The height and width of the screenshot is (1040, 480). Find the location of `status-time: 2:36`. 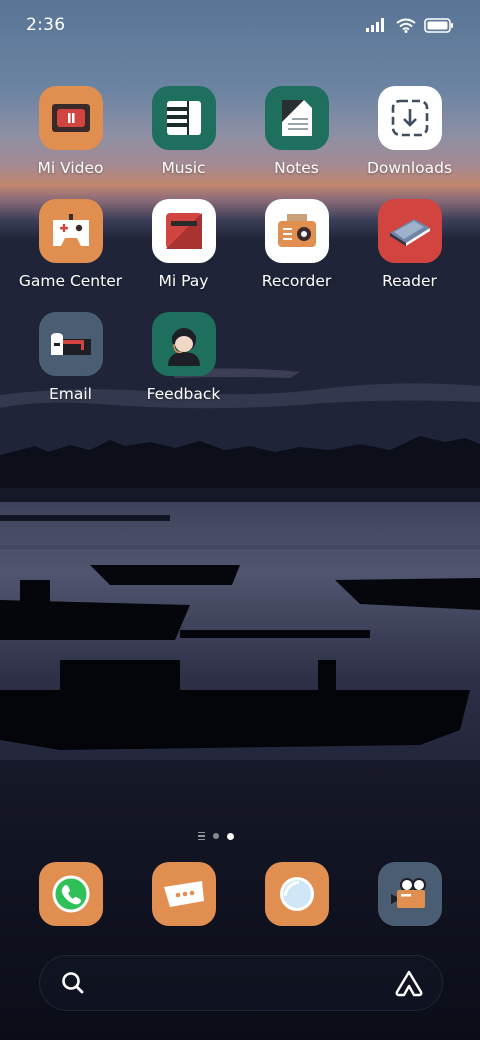

status-time: 2:36 is located at coordinates (46, 25).